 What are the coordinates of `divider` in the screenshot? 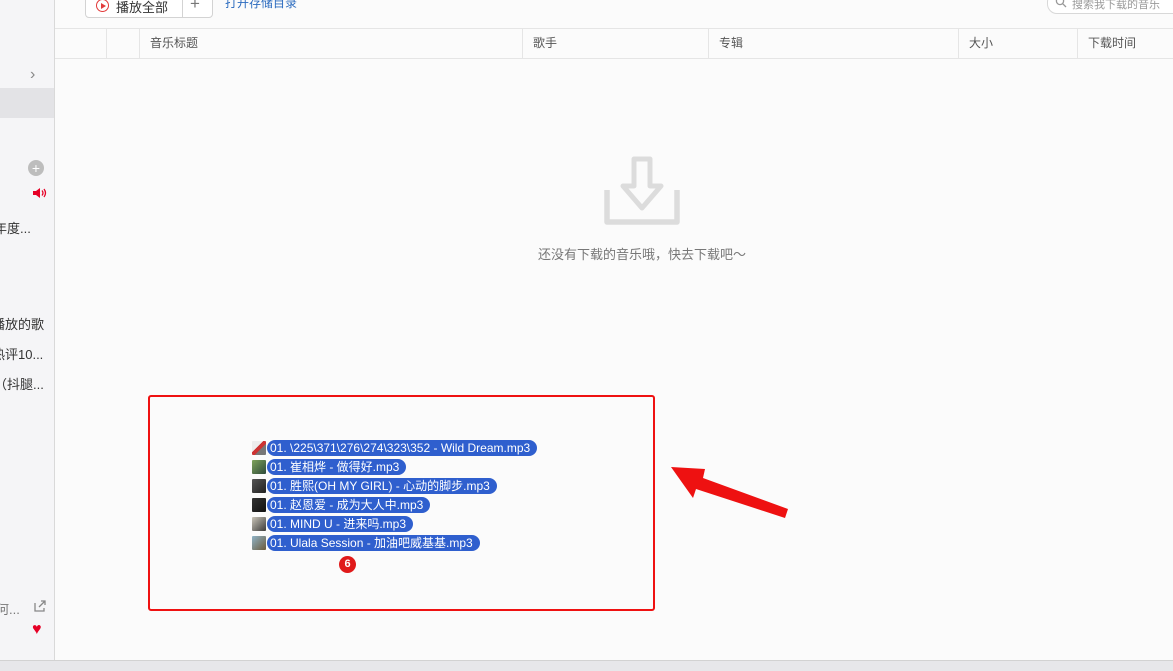 It's located at (182, 8).